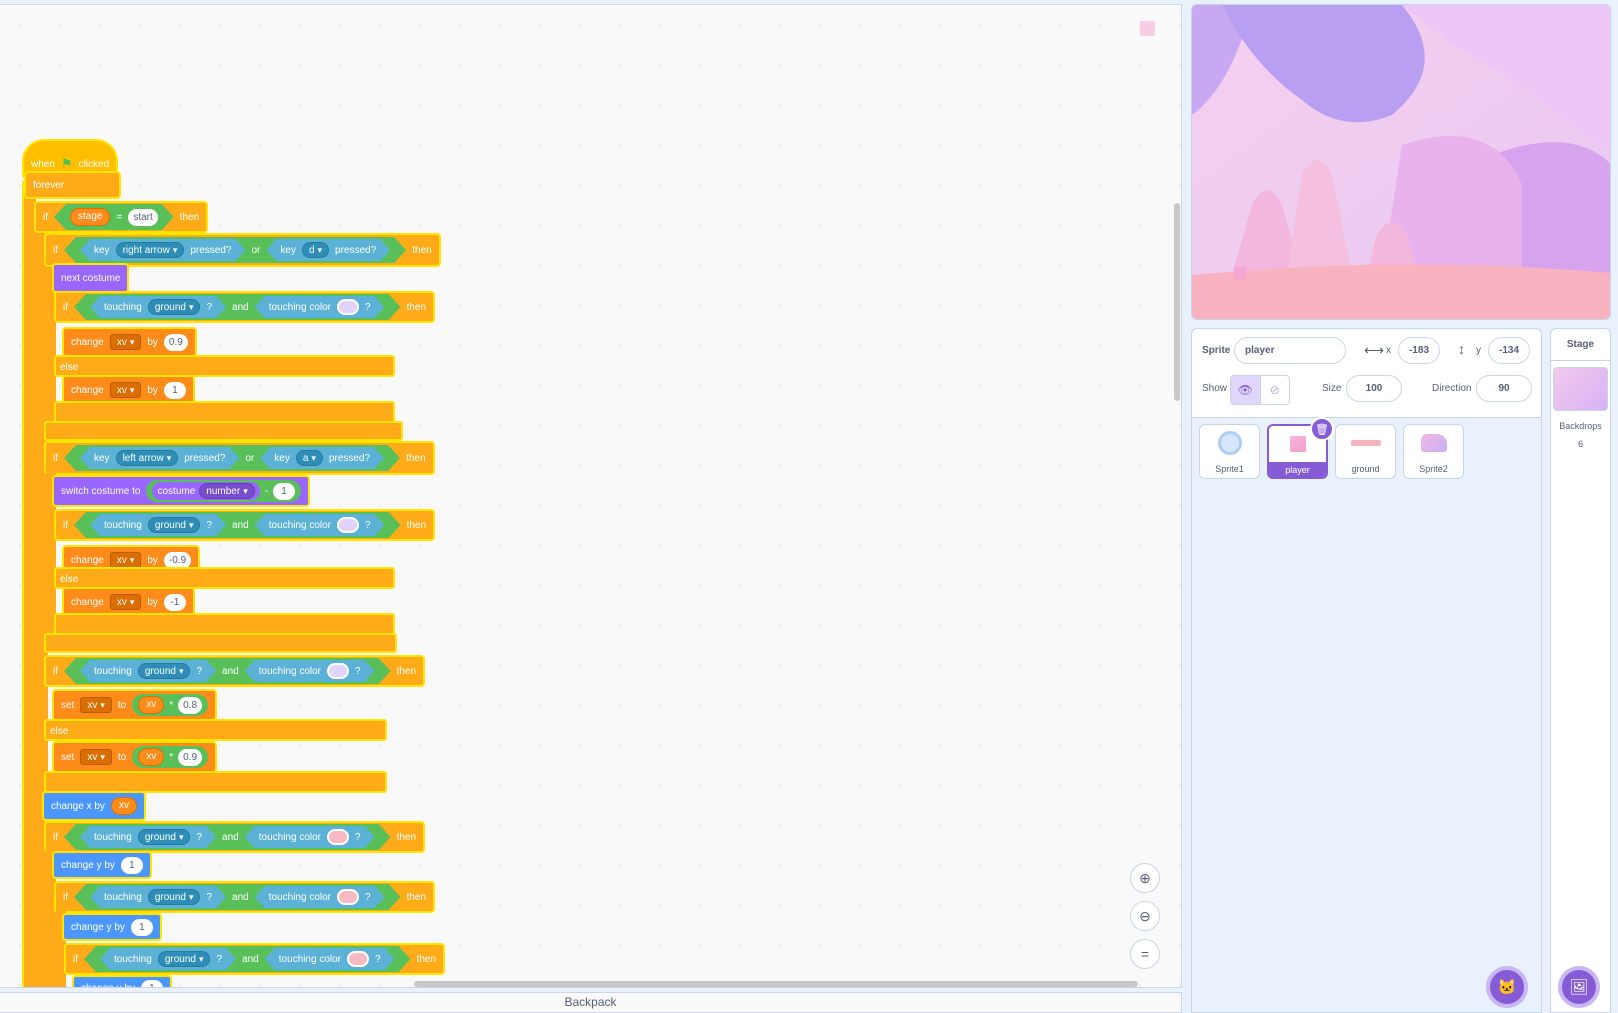 The image size is (1618, 1013). I want to click on stage-canvas, so click(1401, 162).